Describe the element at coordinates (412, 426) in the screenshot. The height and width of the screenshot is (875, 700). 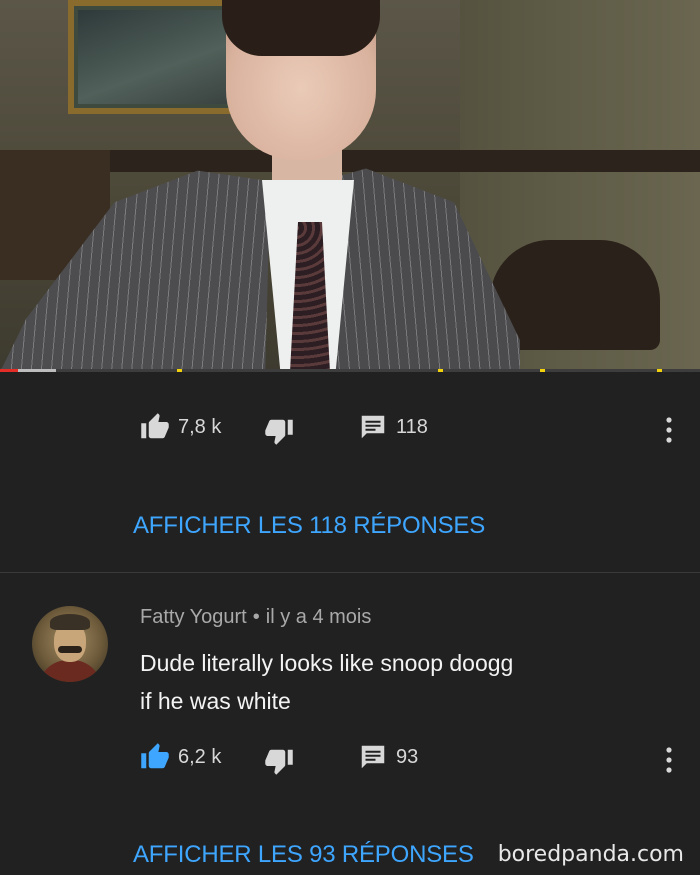
I see `reply-count: 118` at that location.